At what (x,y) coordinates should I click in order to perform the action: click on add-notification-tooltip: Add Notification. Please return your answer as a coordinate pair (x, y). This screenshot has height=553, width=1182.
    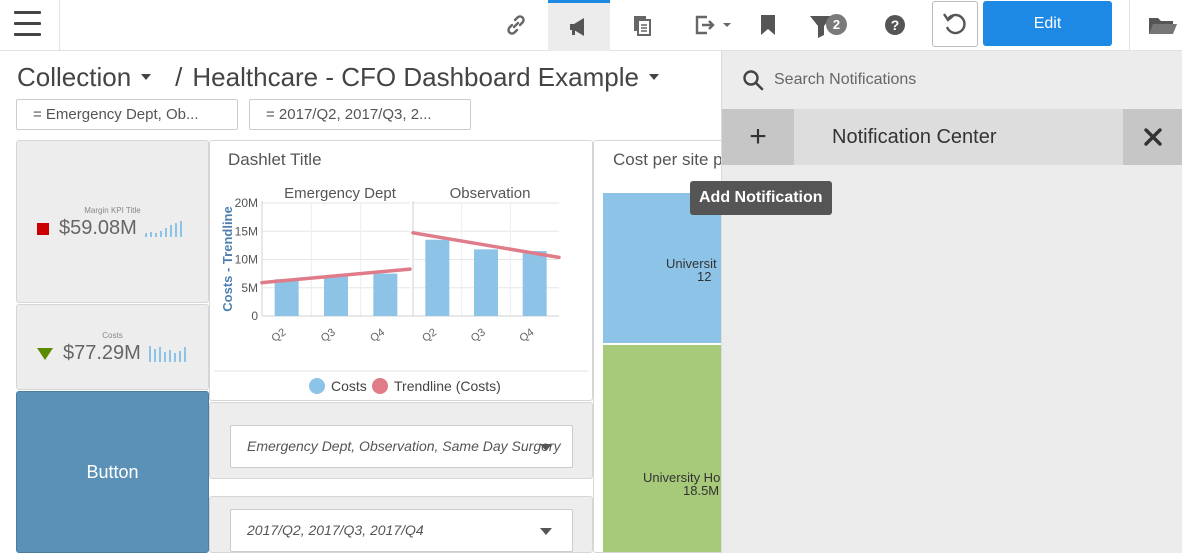
    Looking at the image, I should click on (761, 198).